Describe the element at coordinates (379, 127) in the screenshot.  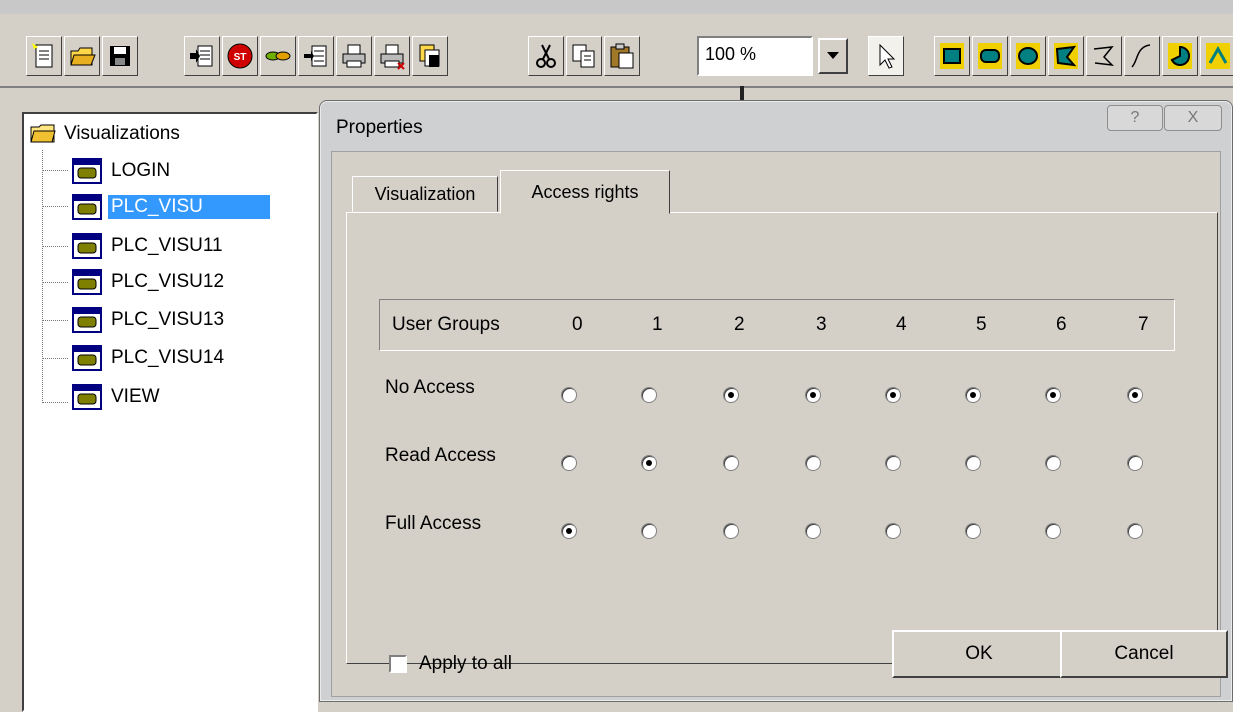
I see `dialog-title: Properties` at that location.